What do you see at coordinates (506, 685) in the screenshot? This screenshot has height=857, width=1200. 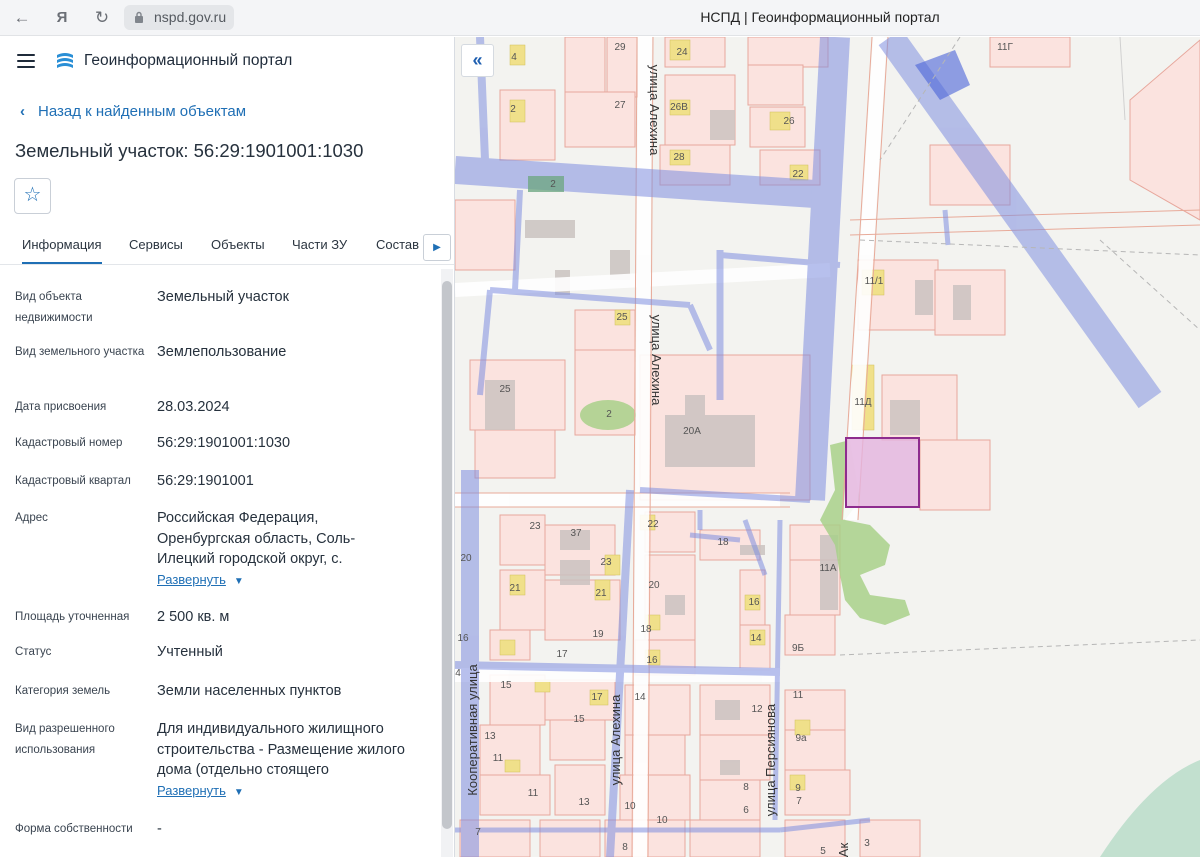 I see `parcel-number-label: 15` at bounding box center [506, 685].